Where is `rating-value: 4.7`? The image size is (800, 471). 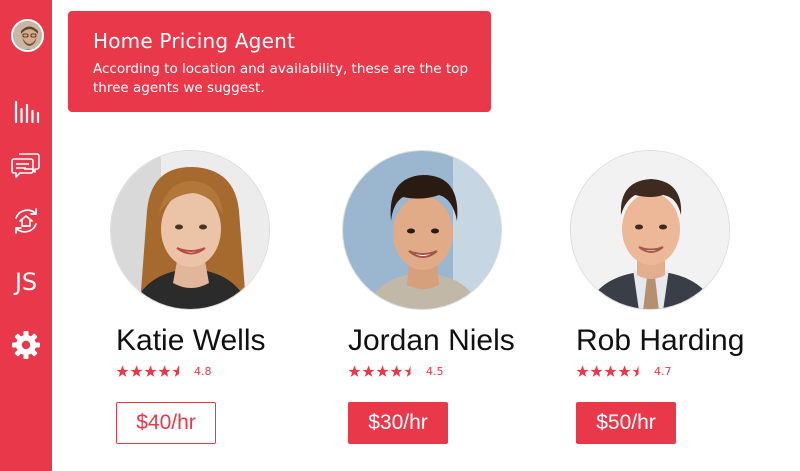 rating-value: 4.7 is located at coordinates (663, 371).